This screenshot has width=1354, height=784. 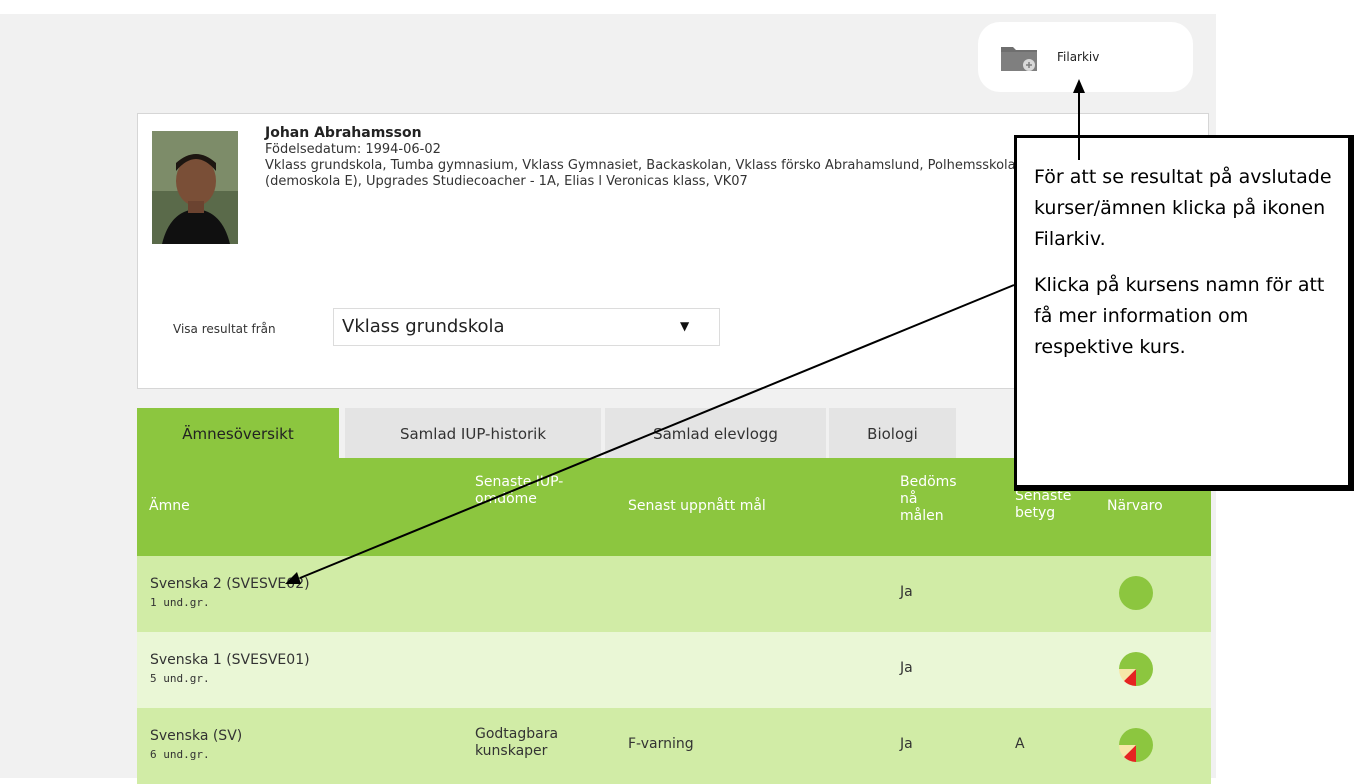 What do you see at coordinates (169, 506) in the screenshot?
I see `header-subject: Ämne` at bounding box center [169, 506].